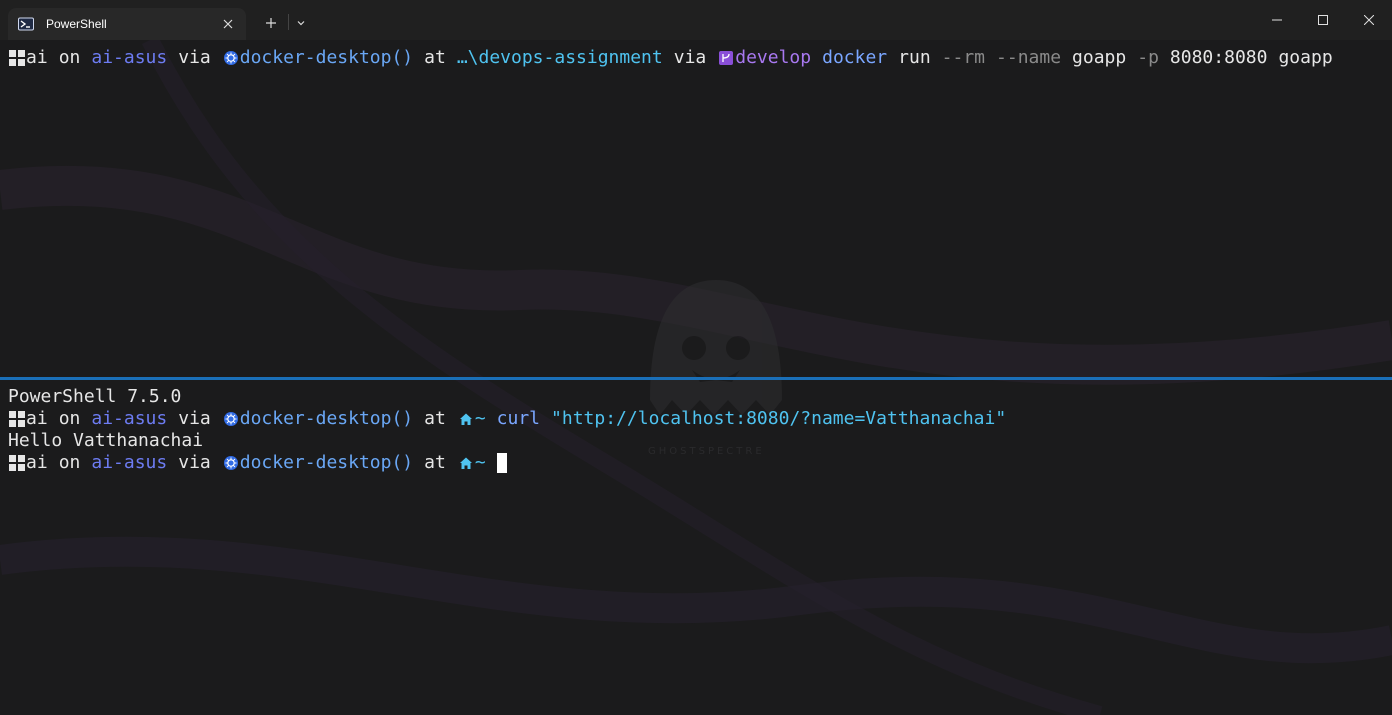  I want to click on command-name: curl, so click(518, 418).